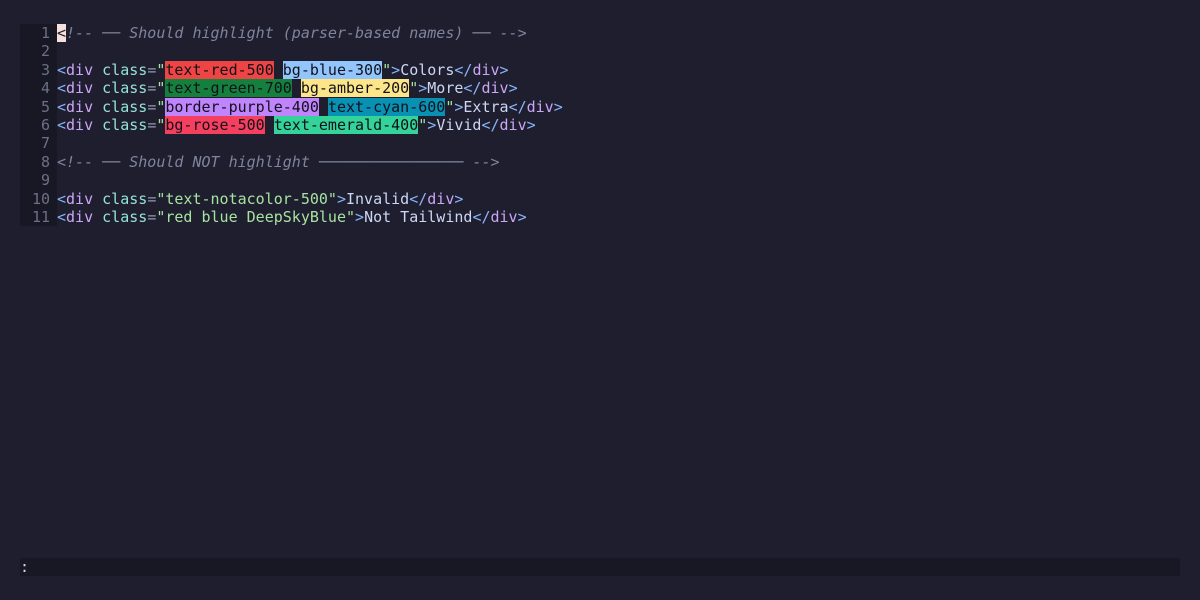  What do you see at coordinates (246, 198) in the screenshot?
I see `string-token: "text-notacolor-500"` at bounding box center [246, 198].